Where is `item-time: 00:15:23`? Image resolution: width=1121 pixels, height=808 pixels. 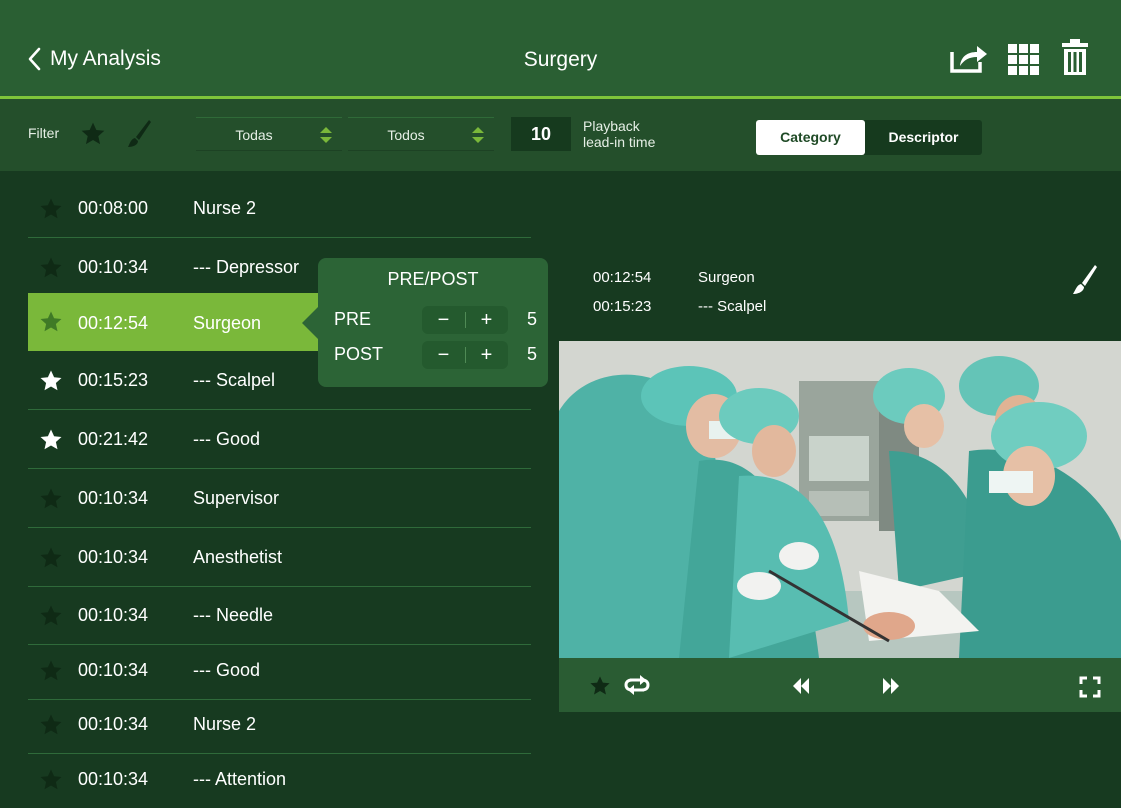
item-time: 00:15:23 is located at coordinates (113, 380).